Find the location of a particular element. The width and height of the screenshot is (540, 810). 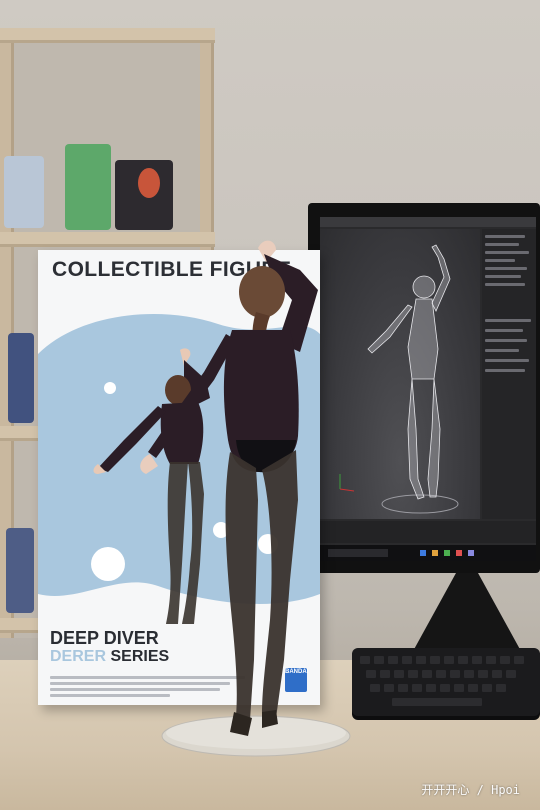

figure-leg-left is located at coordinates (241, 586).